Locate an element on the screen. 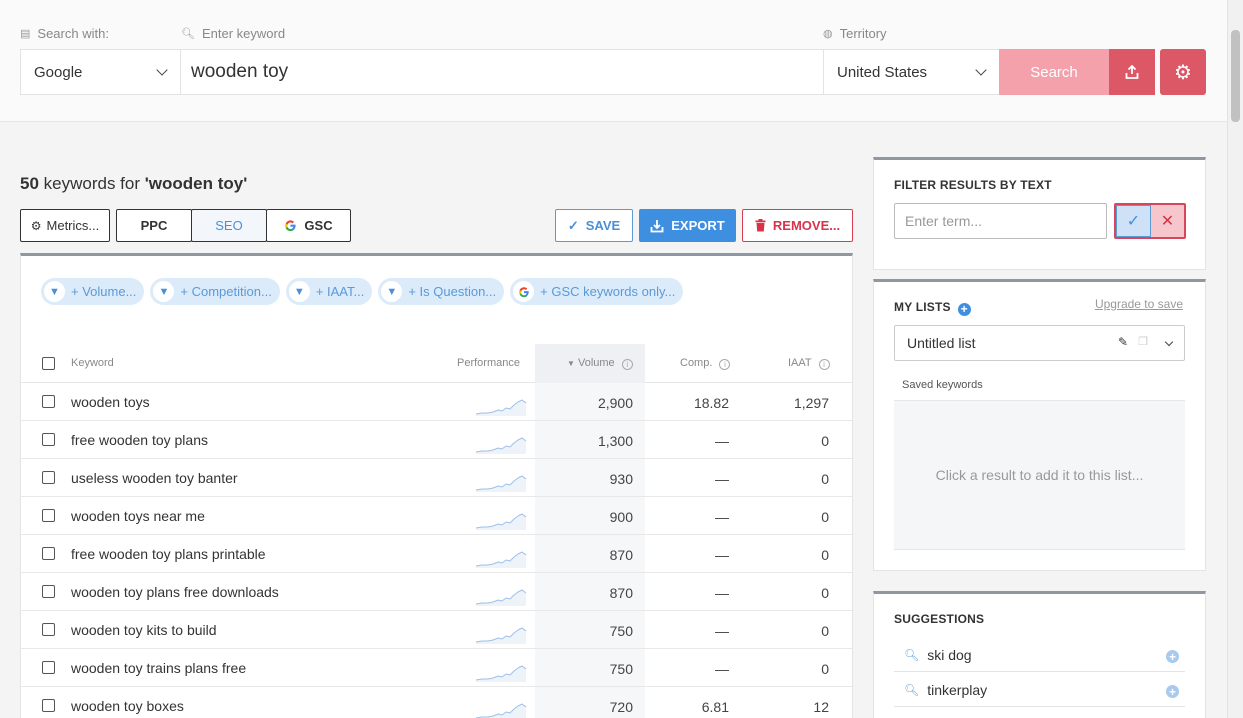  volume-cell: 870 is located at coordinates (621, 593).